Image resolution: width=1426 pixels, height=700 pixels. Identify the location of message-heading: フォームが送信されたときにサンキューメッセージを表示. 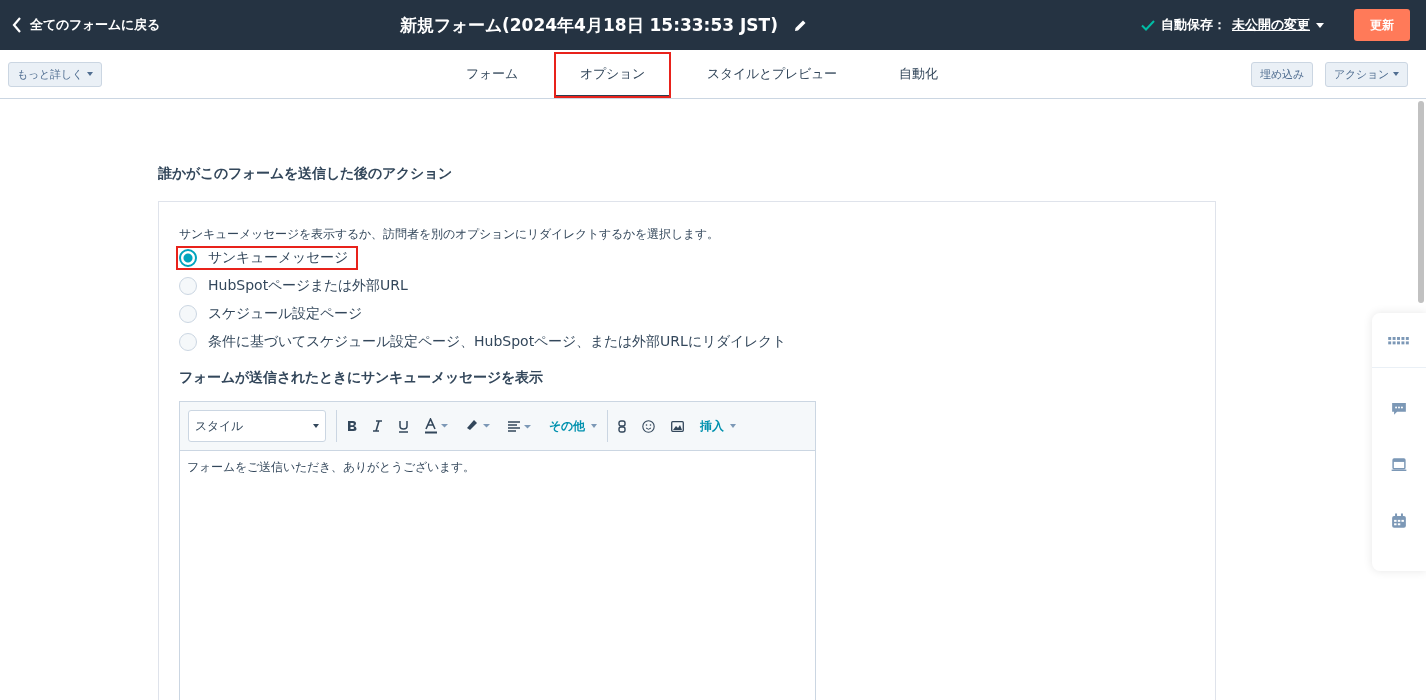
(361, 378).